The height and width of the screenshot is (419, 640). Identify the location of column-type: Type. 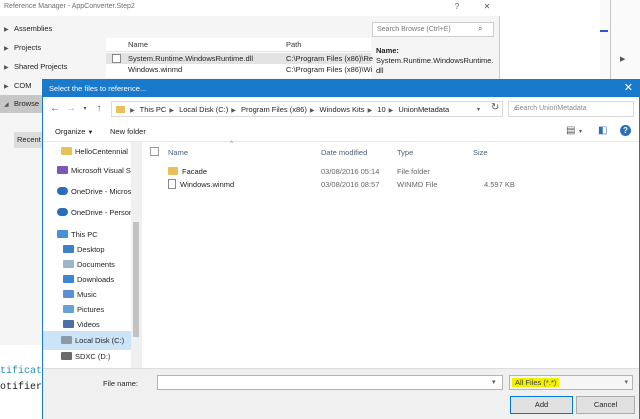
(405, 152).